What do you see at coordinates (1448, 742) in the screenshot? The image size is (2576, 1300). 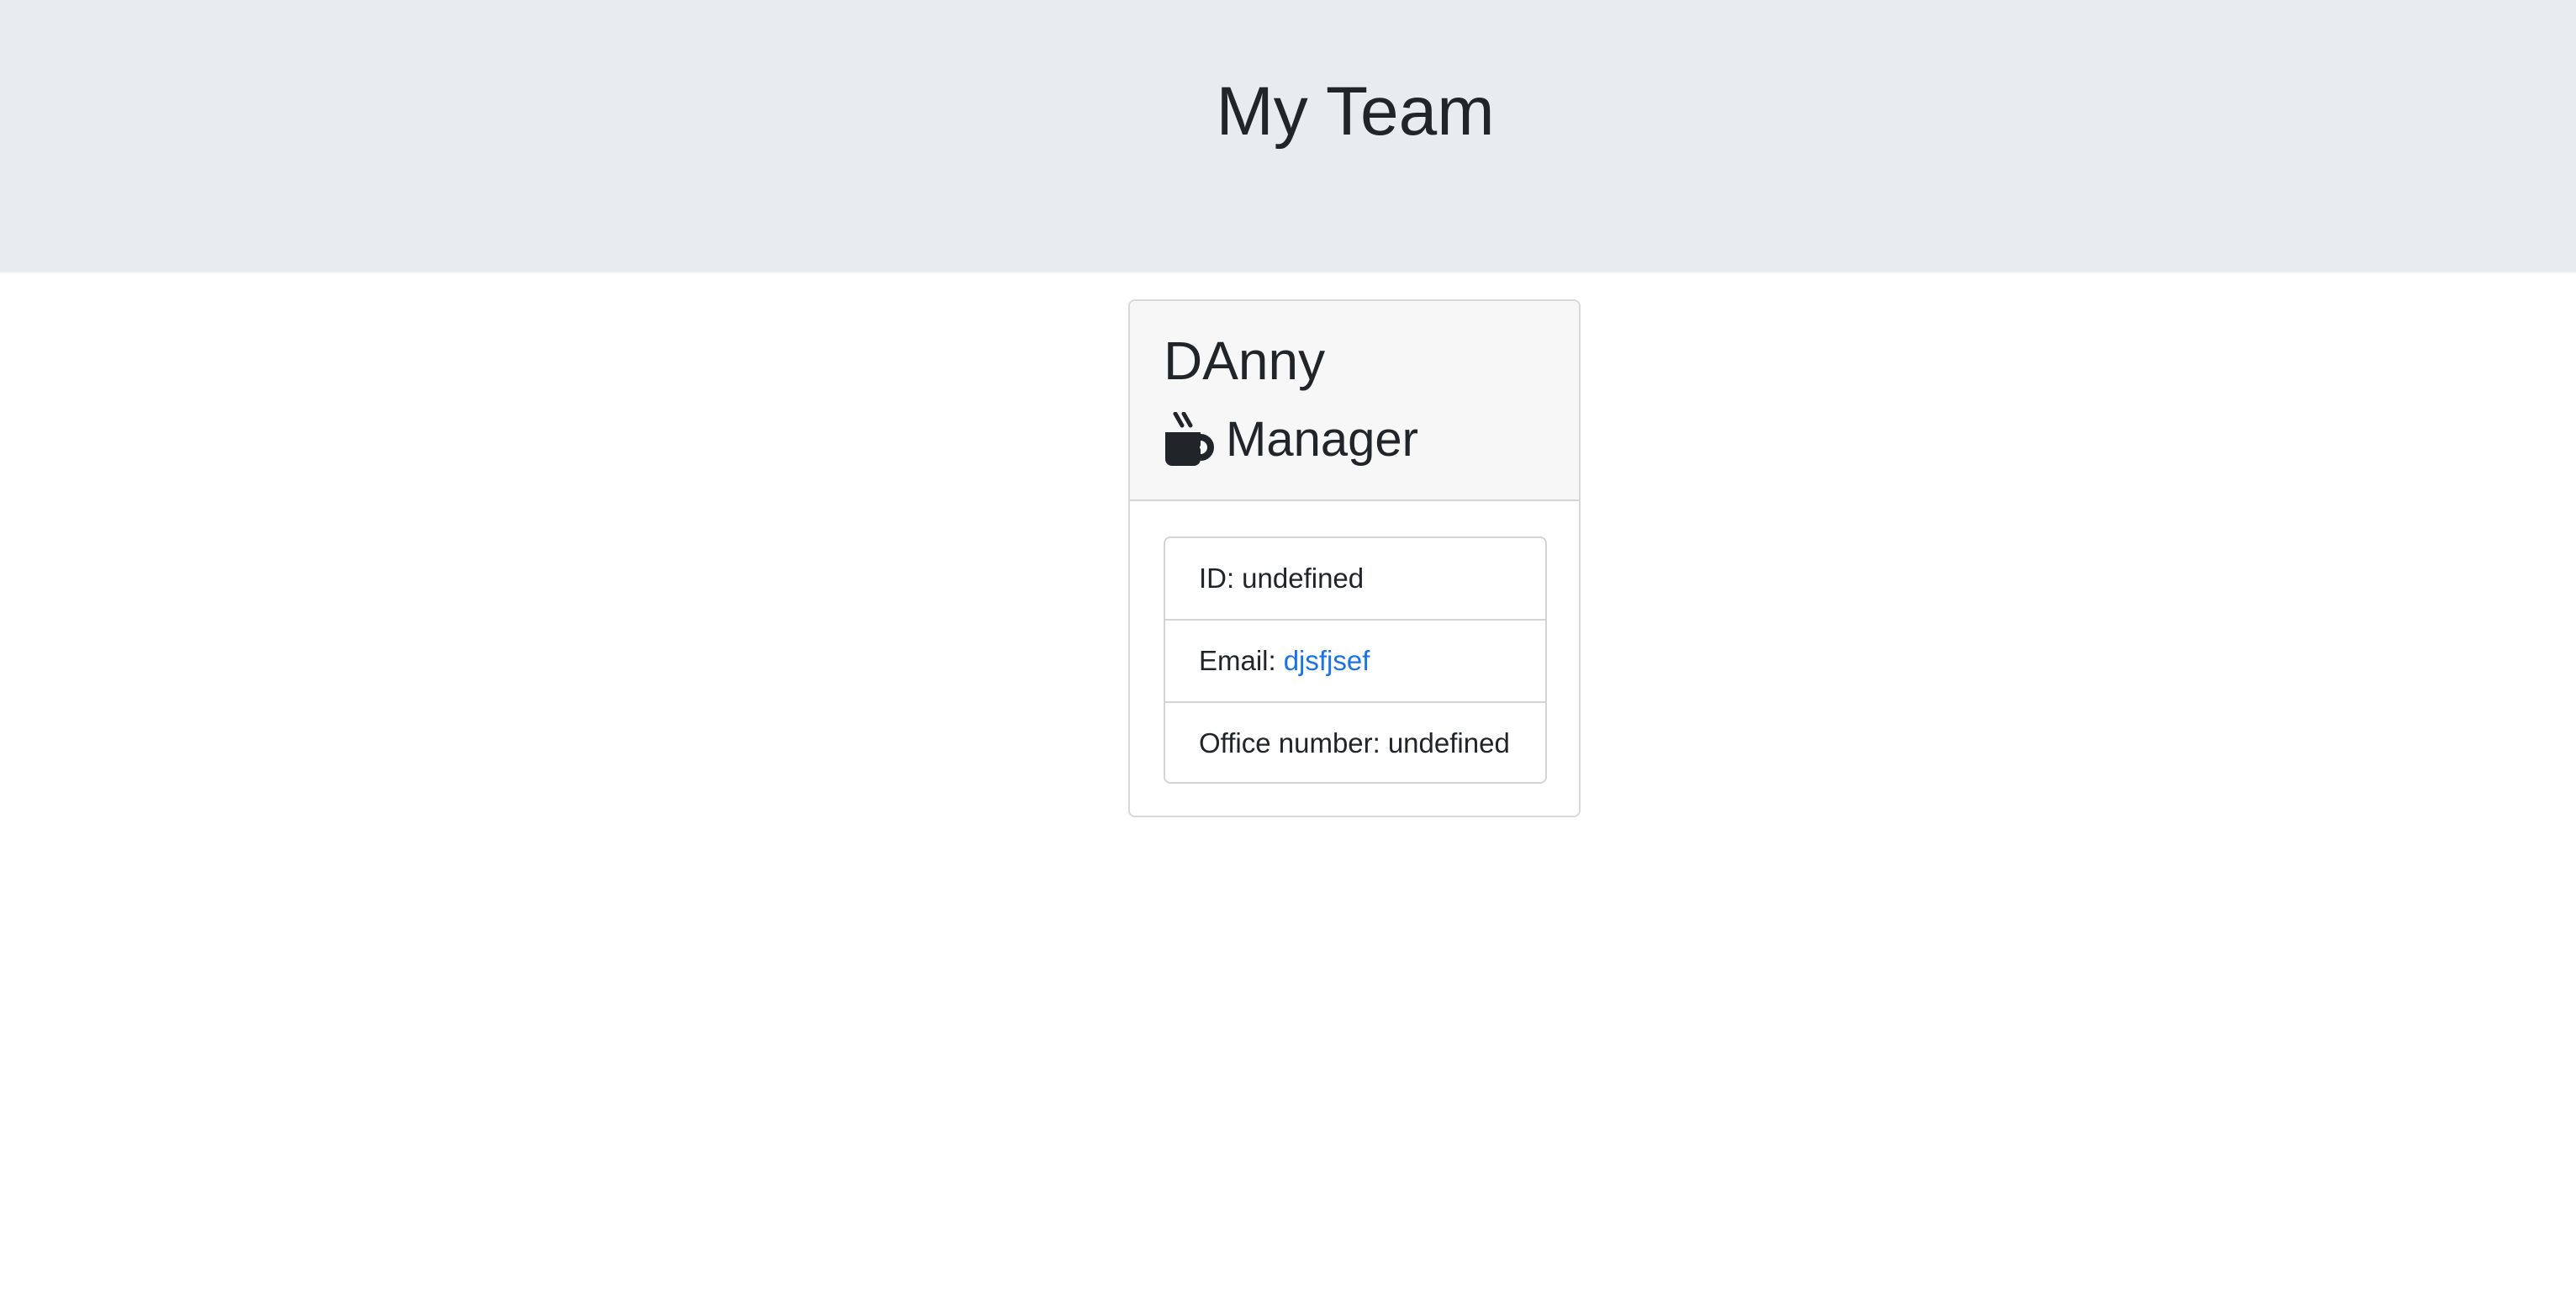 I see `office-number-value: undefined` at bounding box center [1448, 742].